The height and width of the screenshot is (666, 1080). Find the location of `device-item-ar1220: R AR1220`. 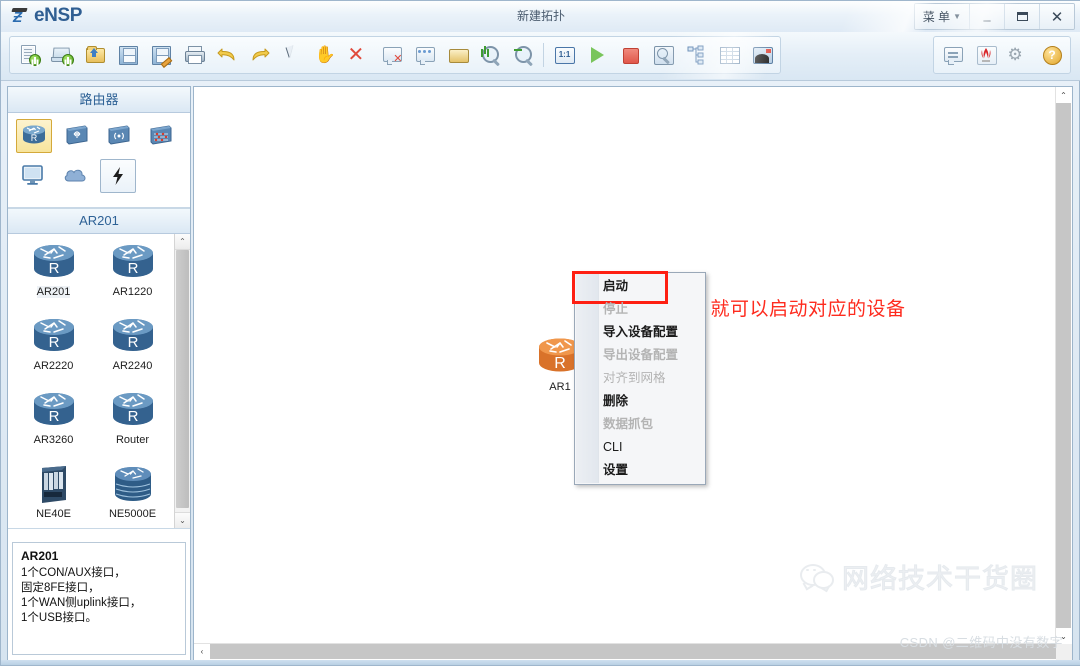

device-item-ar1220: R AR1220 is located at coordinates (132, 279).